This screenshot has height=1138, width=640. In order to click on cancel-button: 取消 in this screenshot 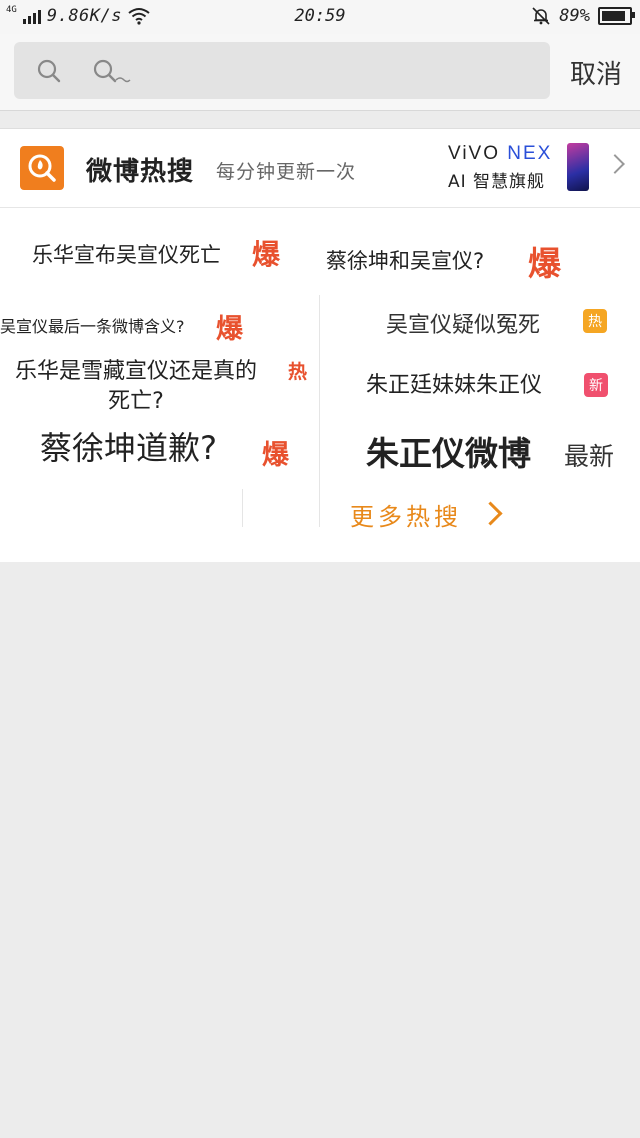, I will do `click(596, 72)`.